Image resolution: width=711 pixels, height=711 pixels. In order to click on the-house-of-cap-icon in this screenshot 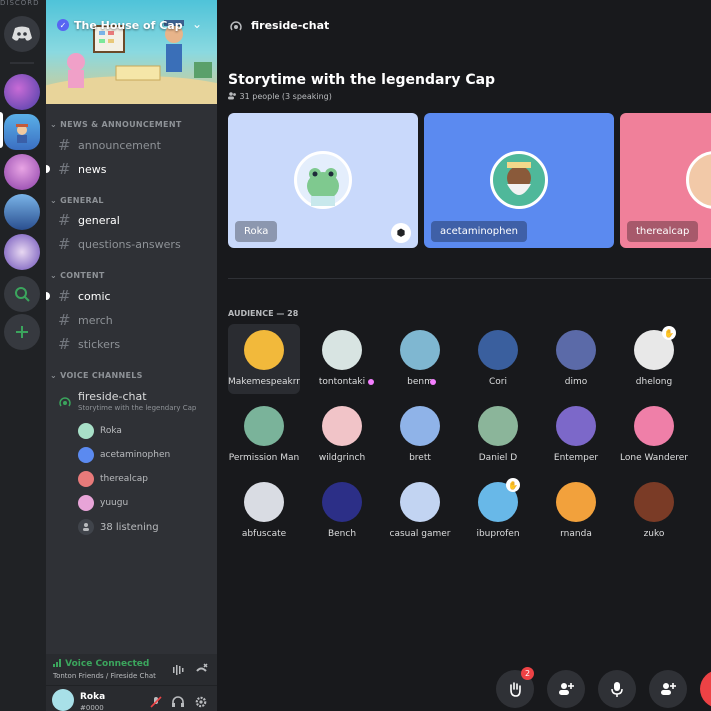, I will do `click(22, 132)`.